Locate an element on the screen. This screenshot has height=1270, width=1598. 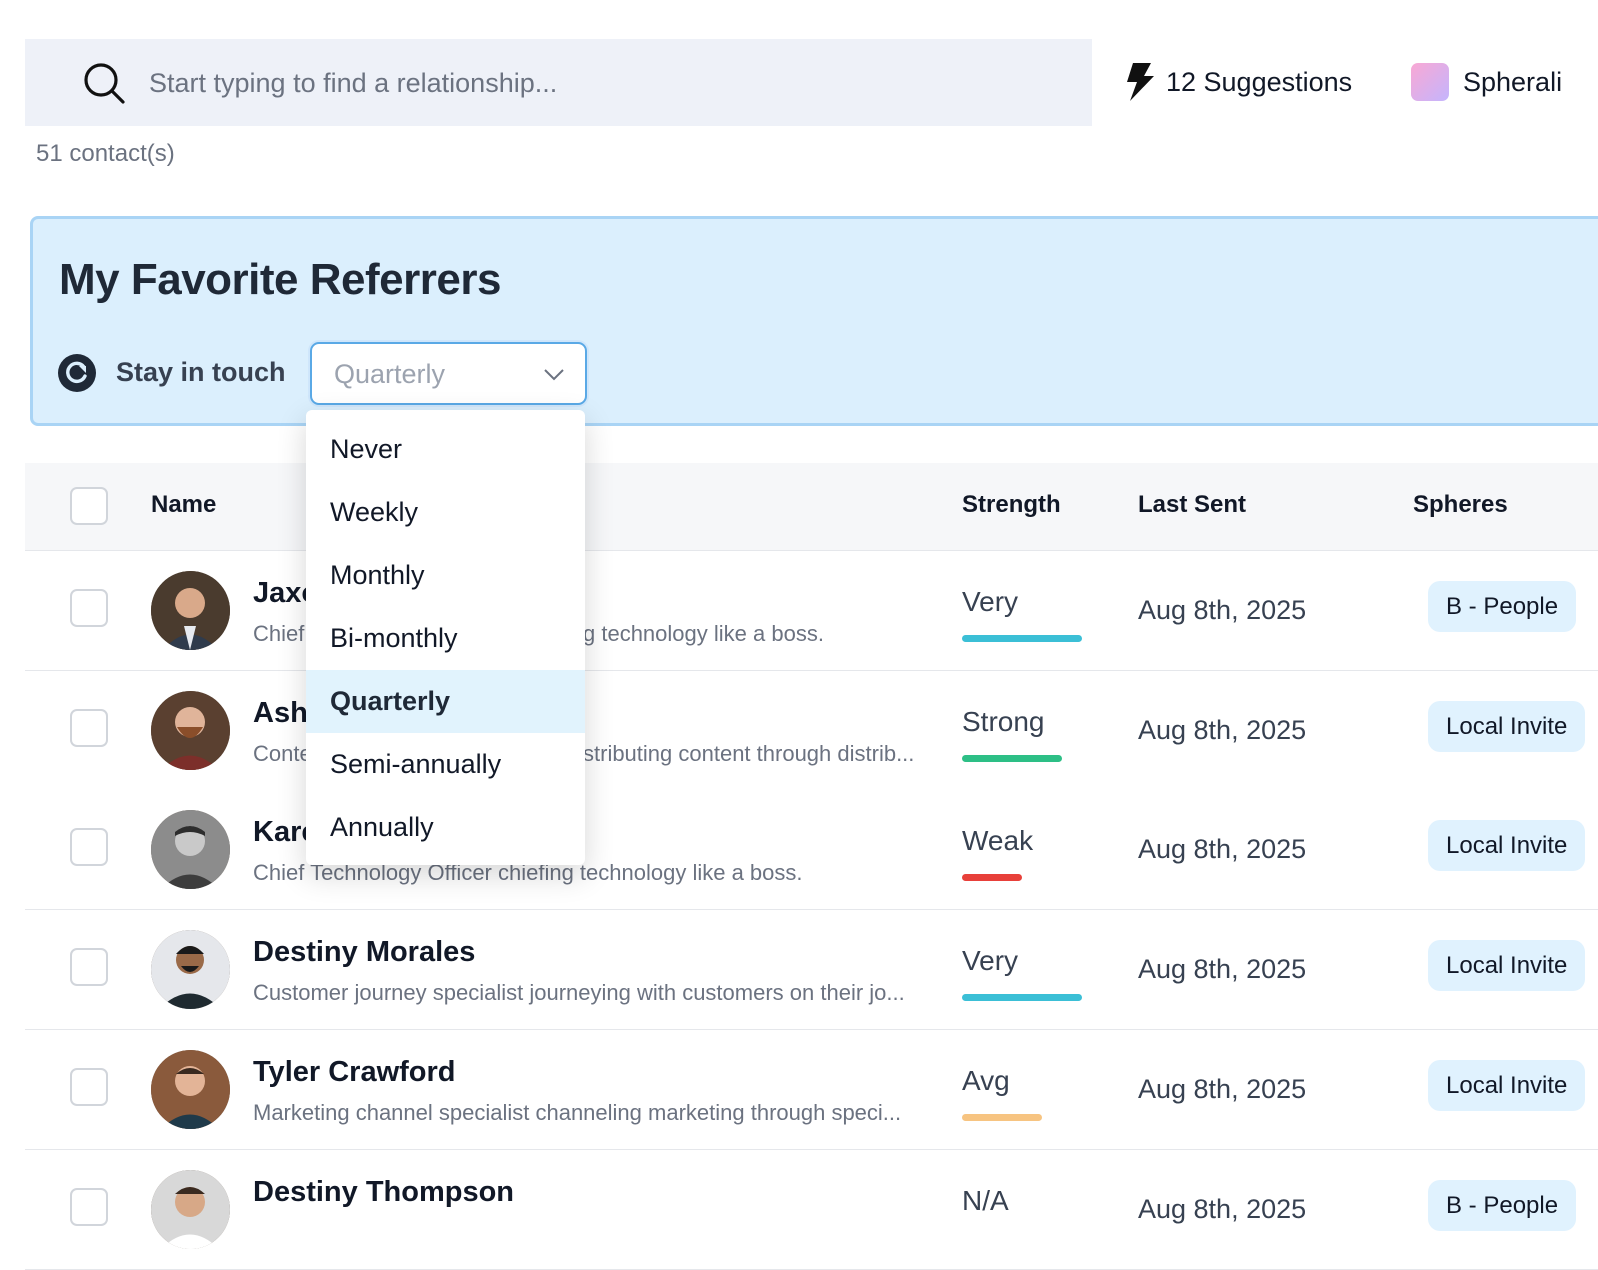
frequency-select: Quarterly is located at coordinates (448, 373).